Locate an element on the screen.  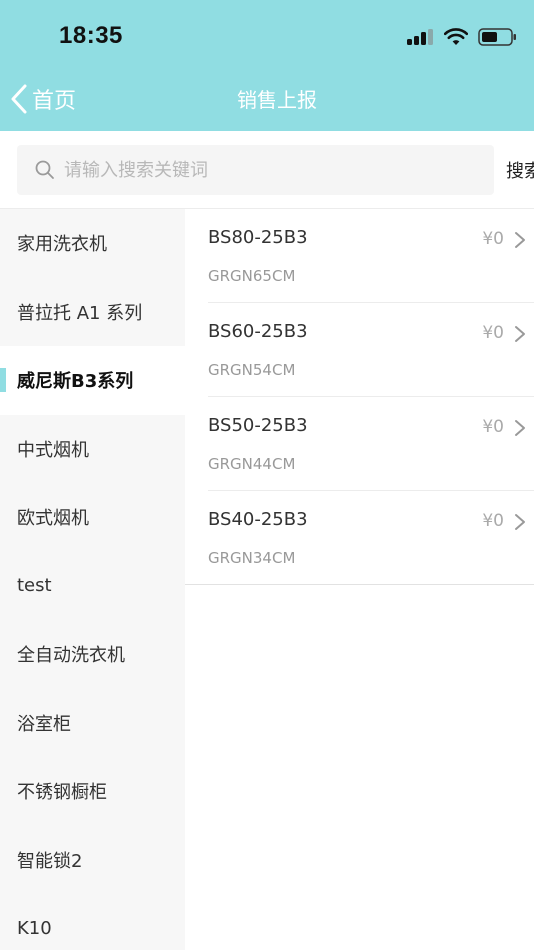
search-bar: 搜索 is located at coordinates (267, 170).